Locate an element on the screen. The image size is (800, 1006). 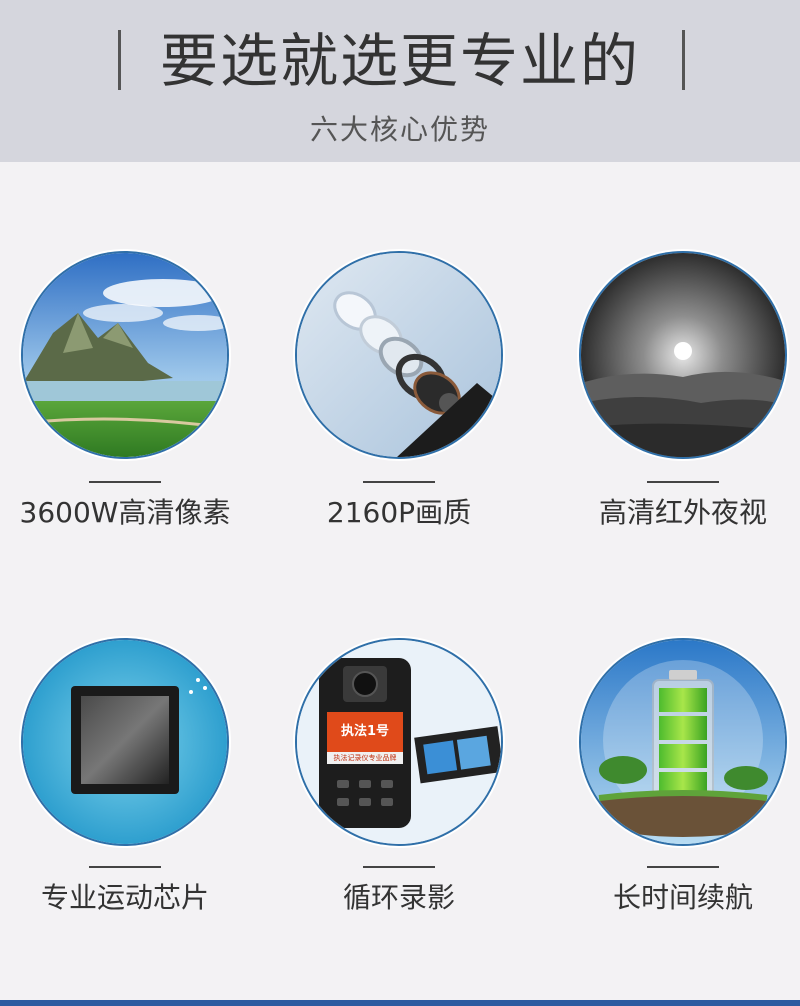
device-brand-label: 执法1号 is located at coordinates (365, 731).